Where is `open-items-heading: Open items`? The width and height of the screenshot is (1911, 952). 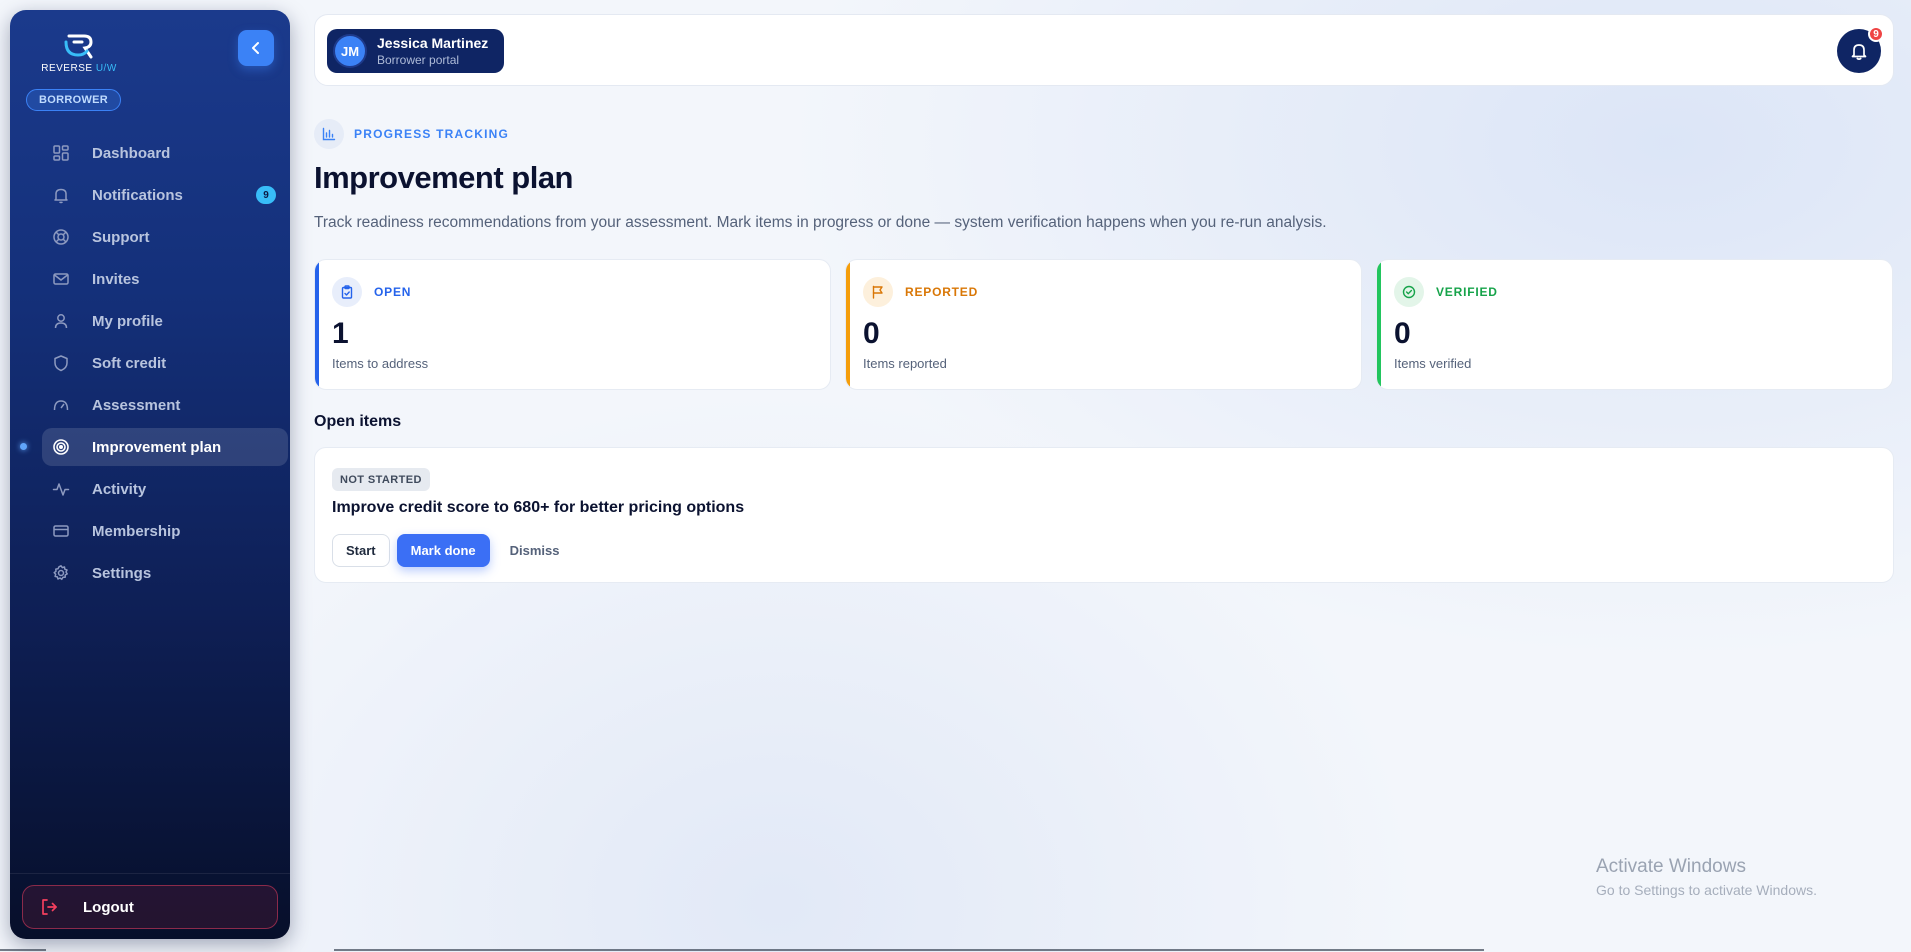
open-items-heading: Open items is located at coordinates (358, 421).